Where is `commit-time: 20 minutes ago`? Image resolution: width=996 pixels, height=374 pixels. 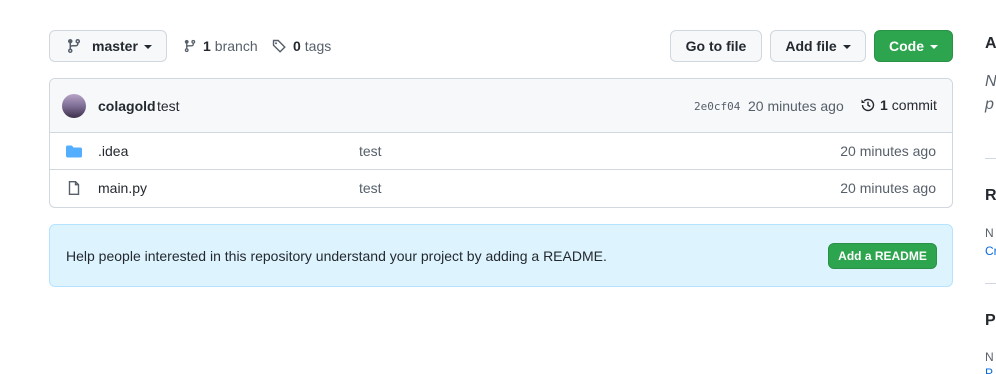
commit-time: 20 minutes ago is located at coordinates (796, 106).